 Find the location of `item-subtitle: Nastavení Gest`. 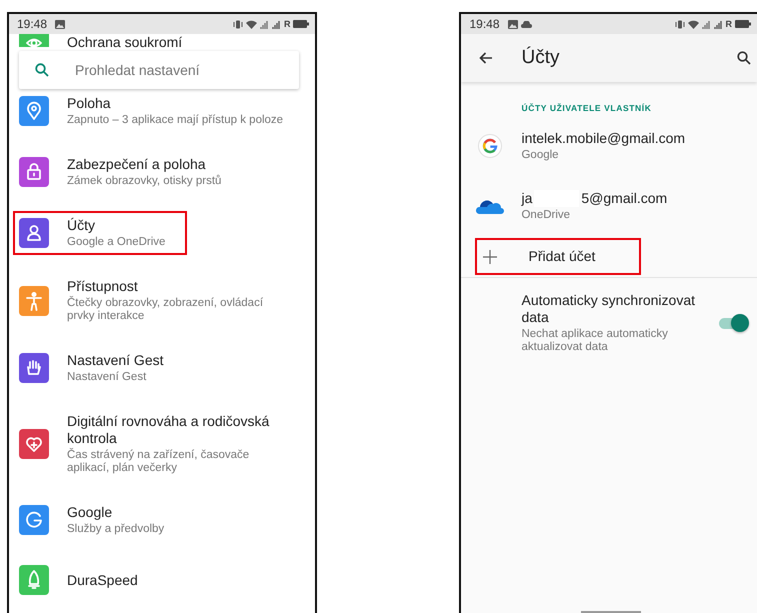

item-subtitle: Nastavení Gest is located at coordinates (107, 377).